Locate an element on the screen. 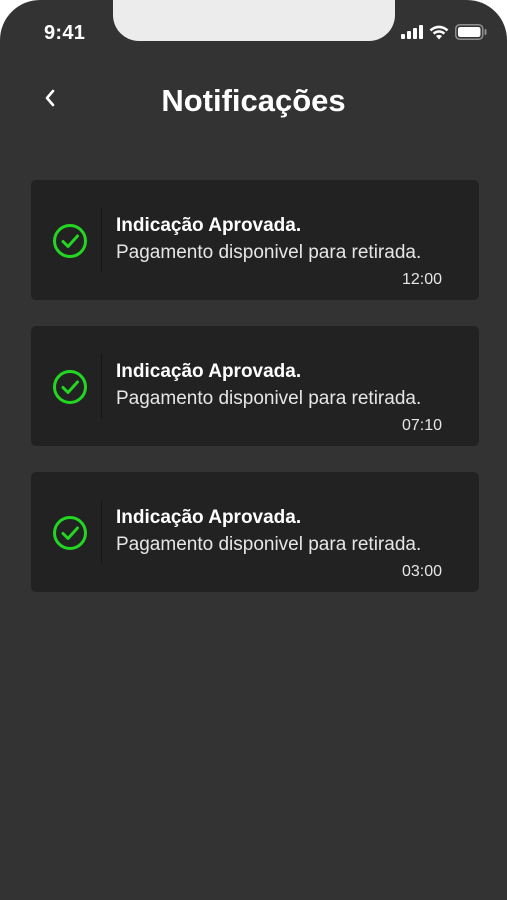 Image resolution: width=507 pixels, height=900 pixels. battery-icon is located at coordinates (471, 34).